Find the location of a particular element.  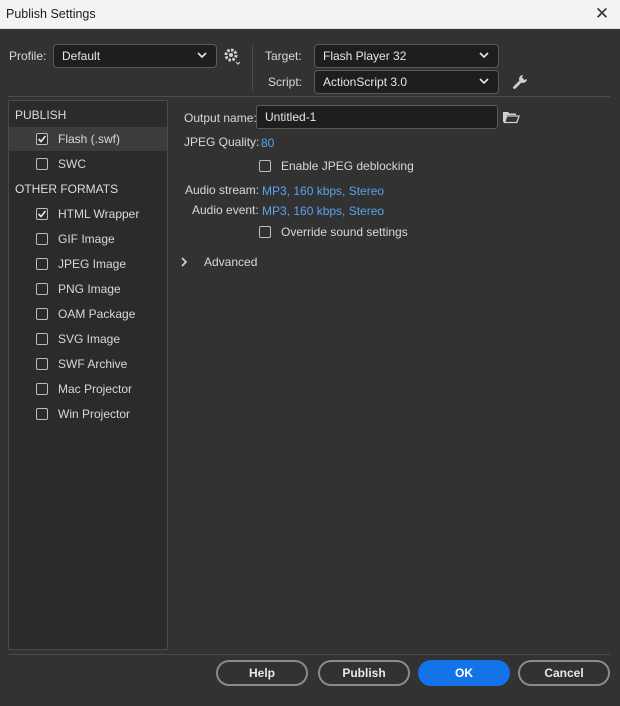

jpeg-quality-label: JPEG Quality: is located at coordinates (222, 142).